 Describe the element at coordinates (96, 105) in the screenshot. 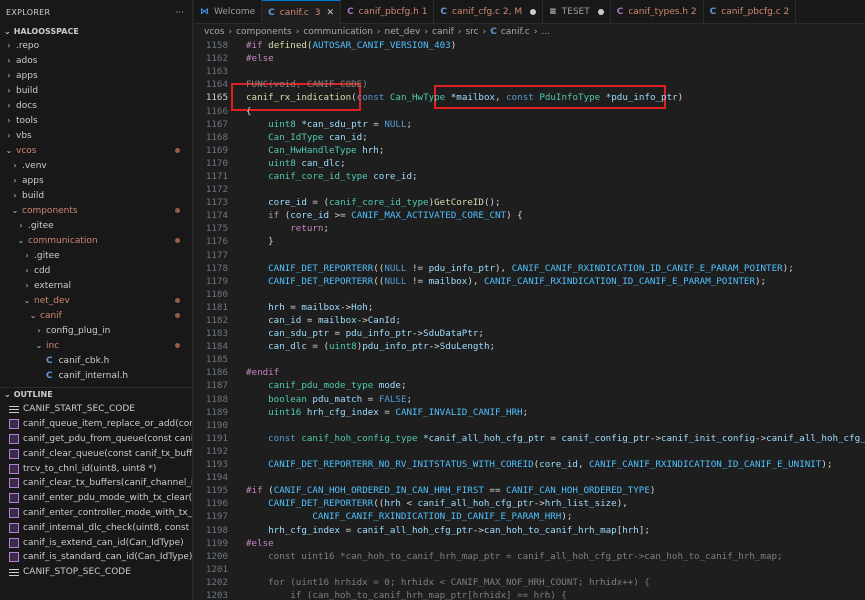

I see `tree-item-docs: › docs` at that location.